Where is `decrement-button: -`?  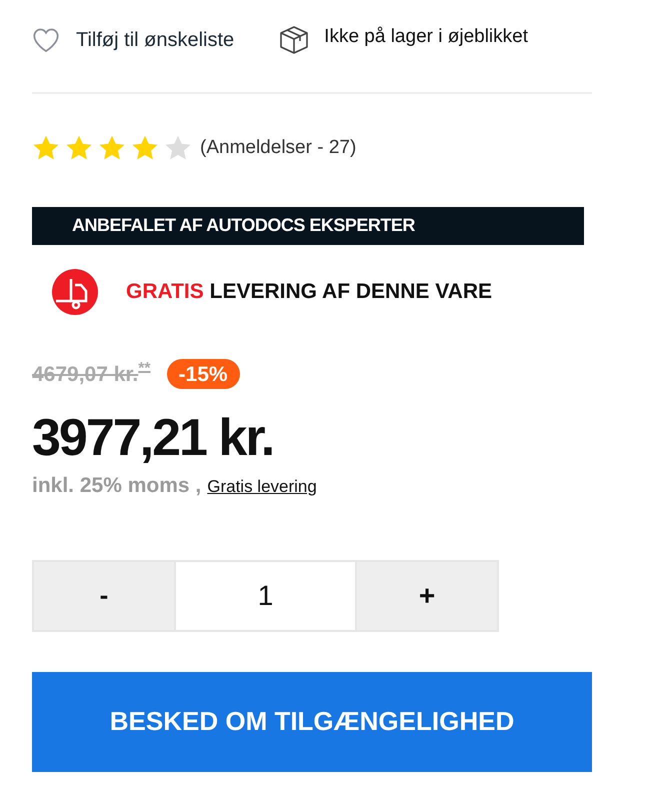
decrement-button: - is located at coordinates (104, 596).